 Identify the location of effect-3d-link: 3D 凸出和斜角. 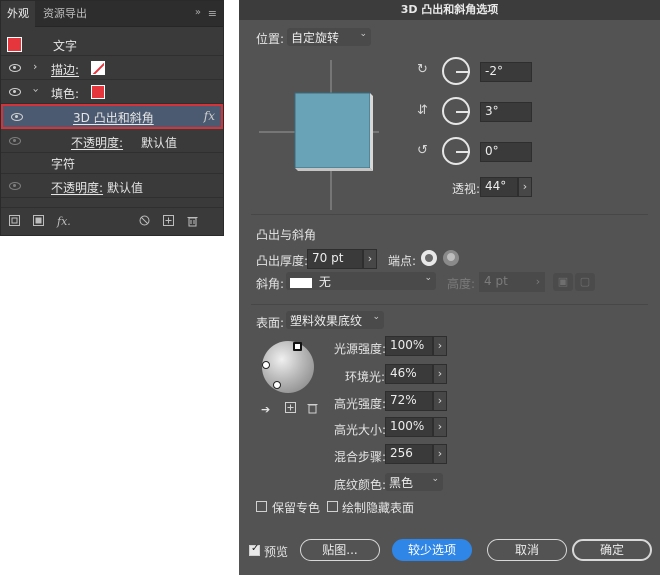
(113, 117).